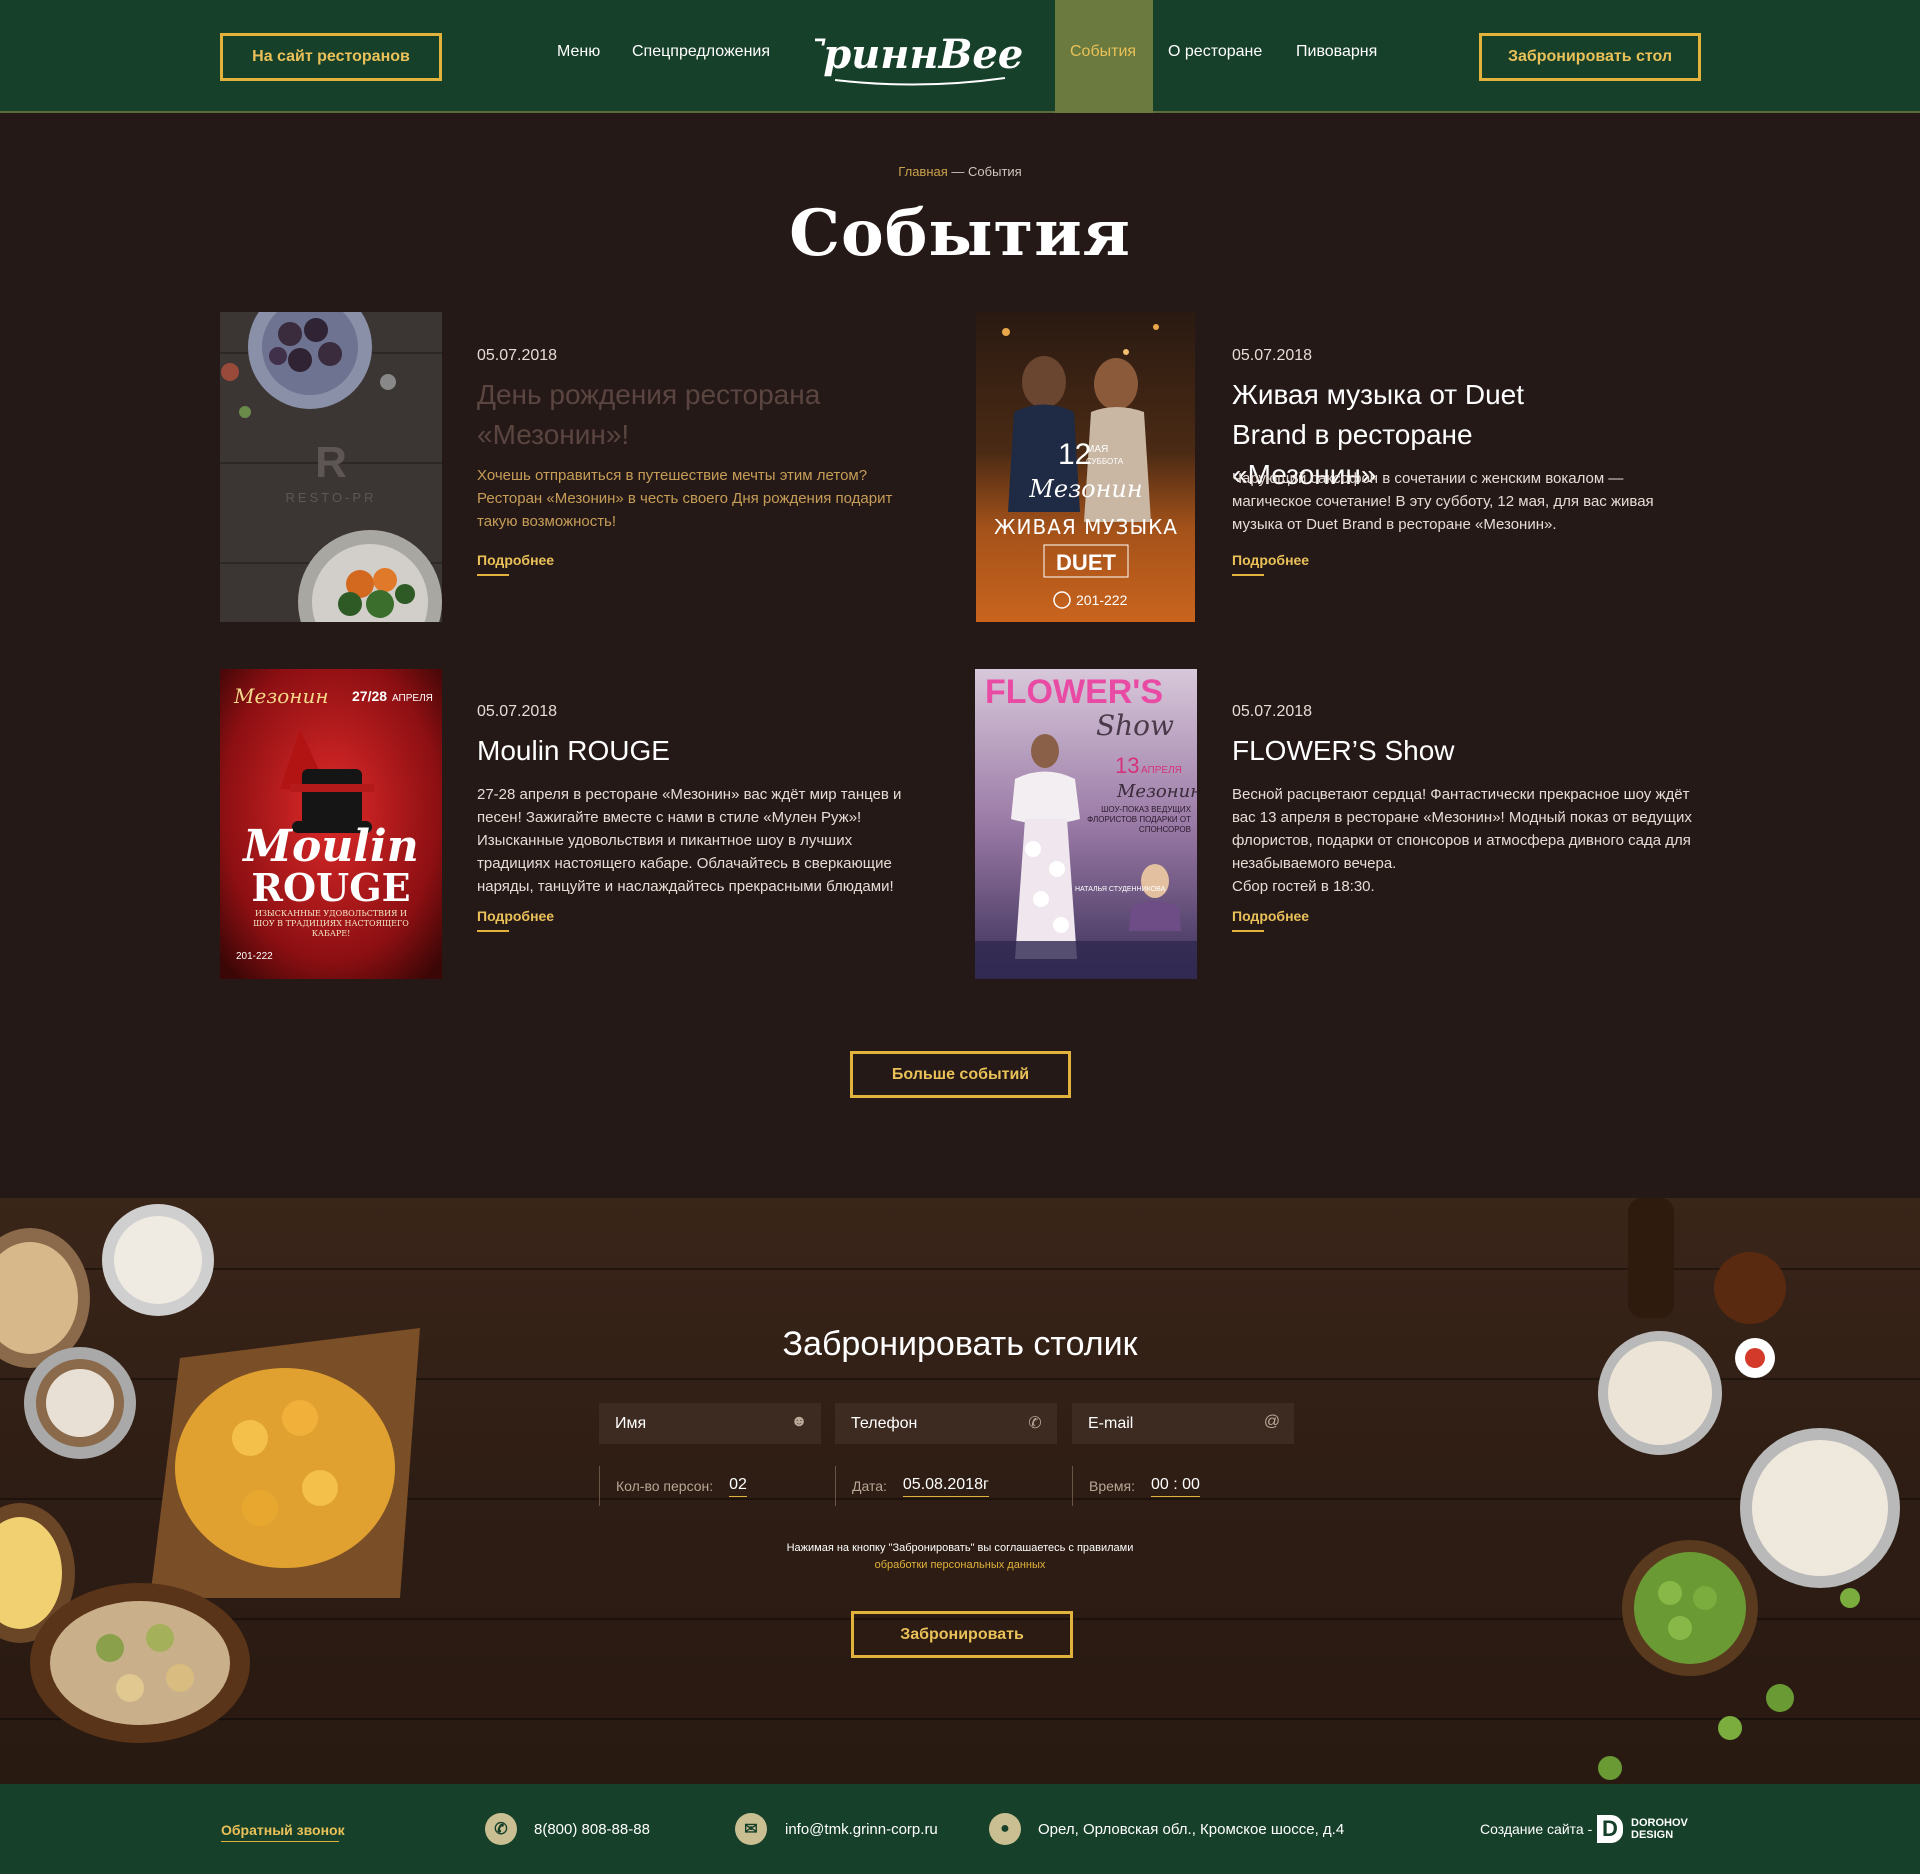 Image resolution: width=1920 pixels, height=1874 pixels. Describe the element at coordinates (331, 462) in the screenshot. I see `svg-text: R` at that location.